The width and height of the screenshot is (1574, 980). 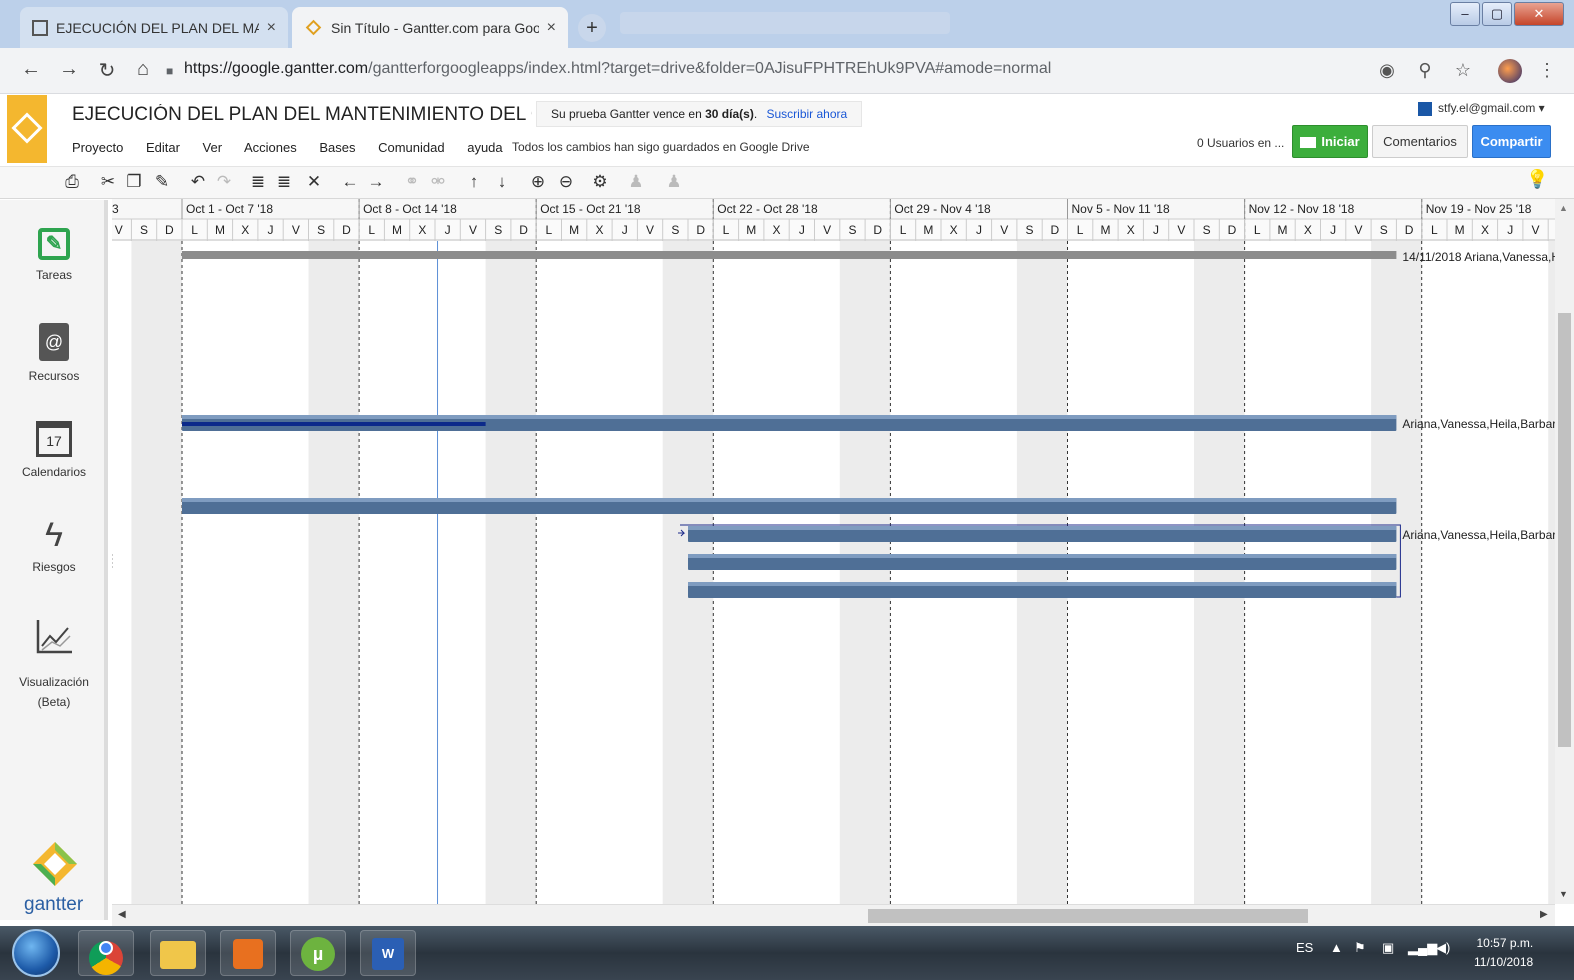 What do you see at coordinates (1497, 14) in the screenshot?
I see `maximize-button: ▢` at bounding box center [1497, 14].